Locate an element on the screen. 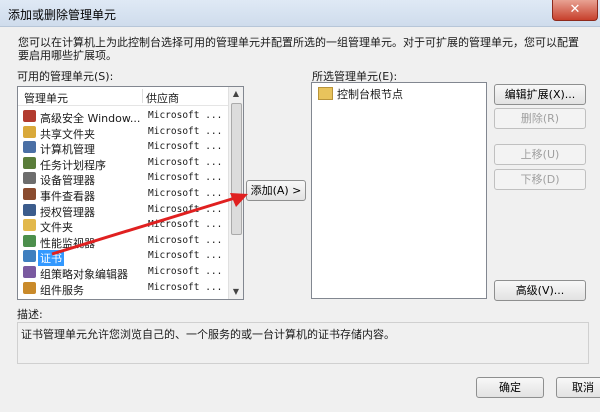  component-services-icon is located at coordinates (29, 287).